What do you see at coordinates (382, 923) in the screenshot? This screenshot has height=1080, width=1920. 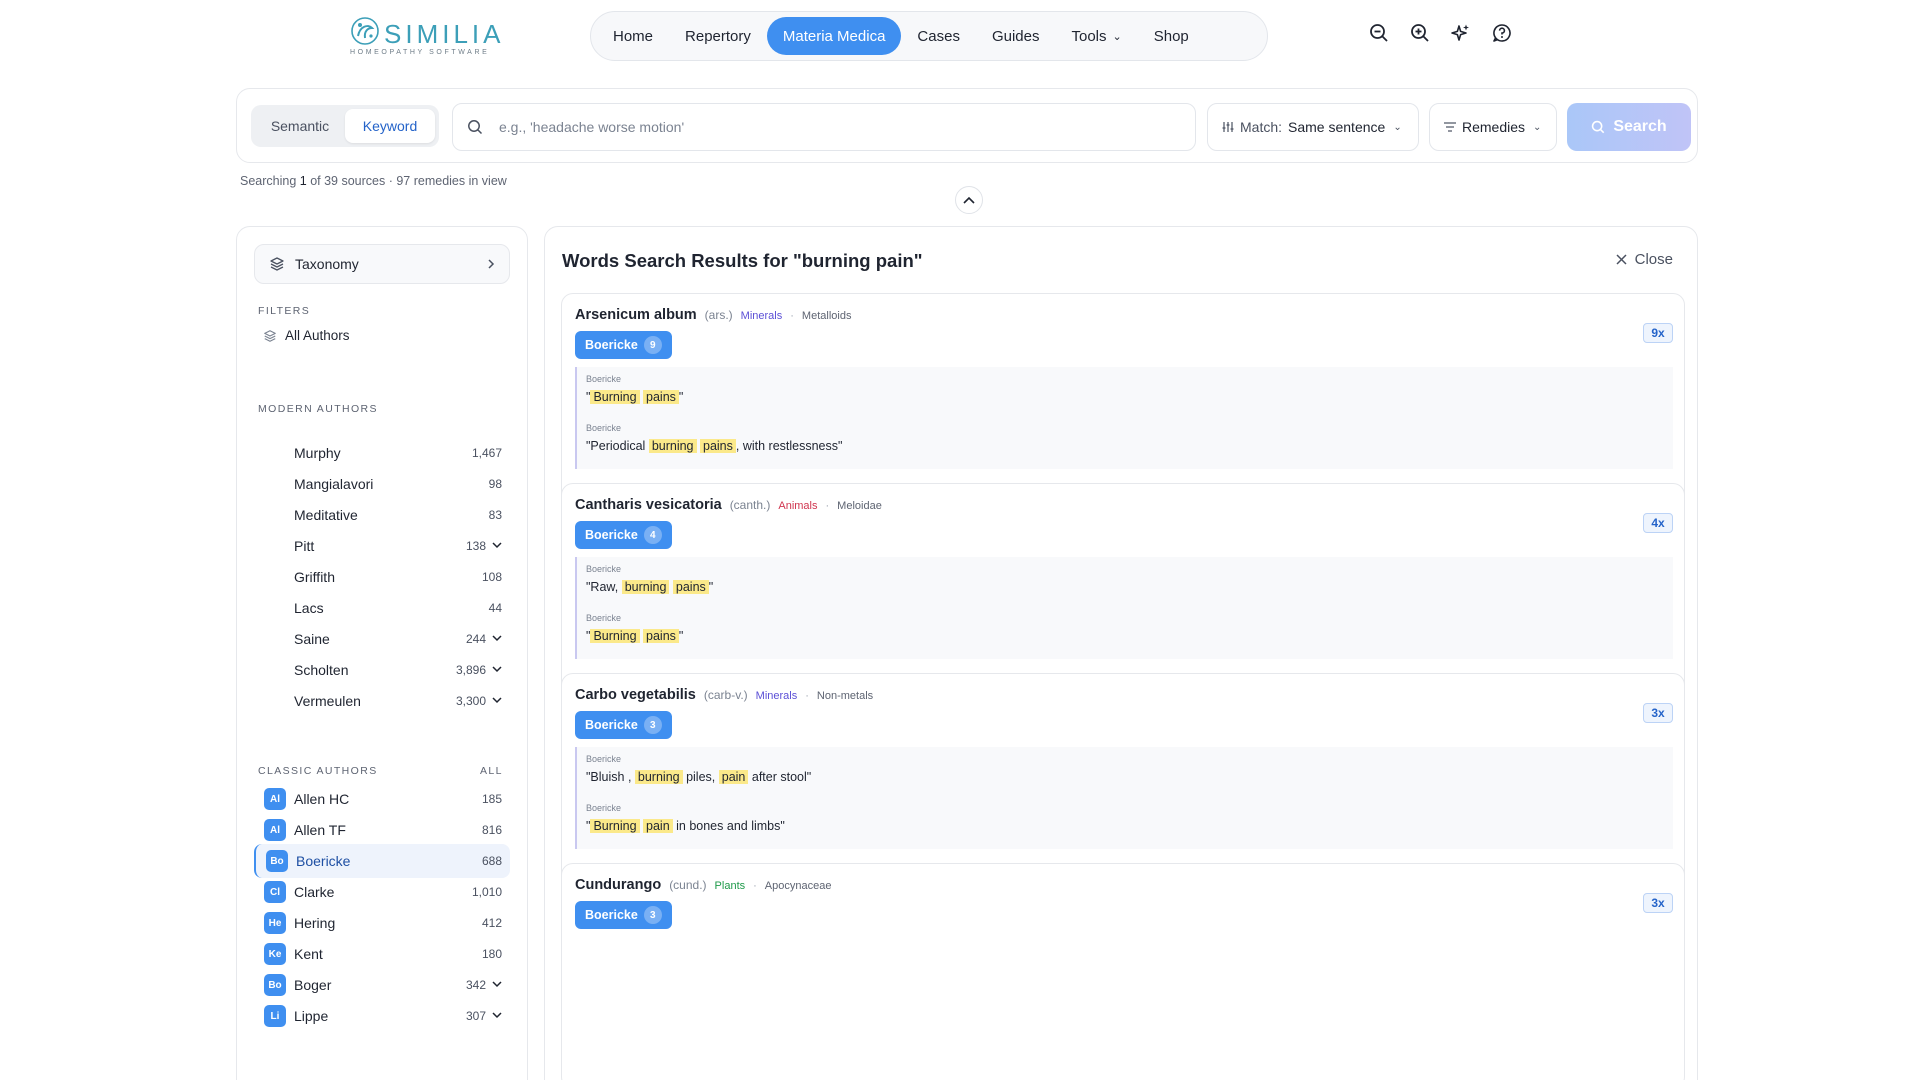 I see `author-item-hering: He Hering 412` at bounding box center [382, 923].